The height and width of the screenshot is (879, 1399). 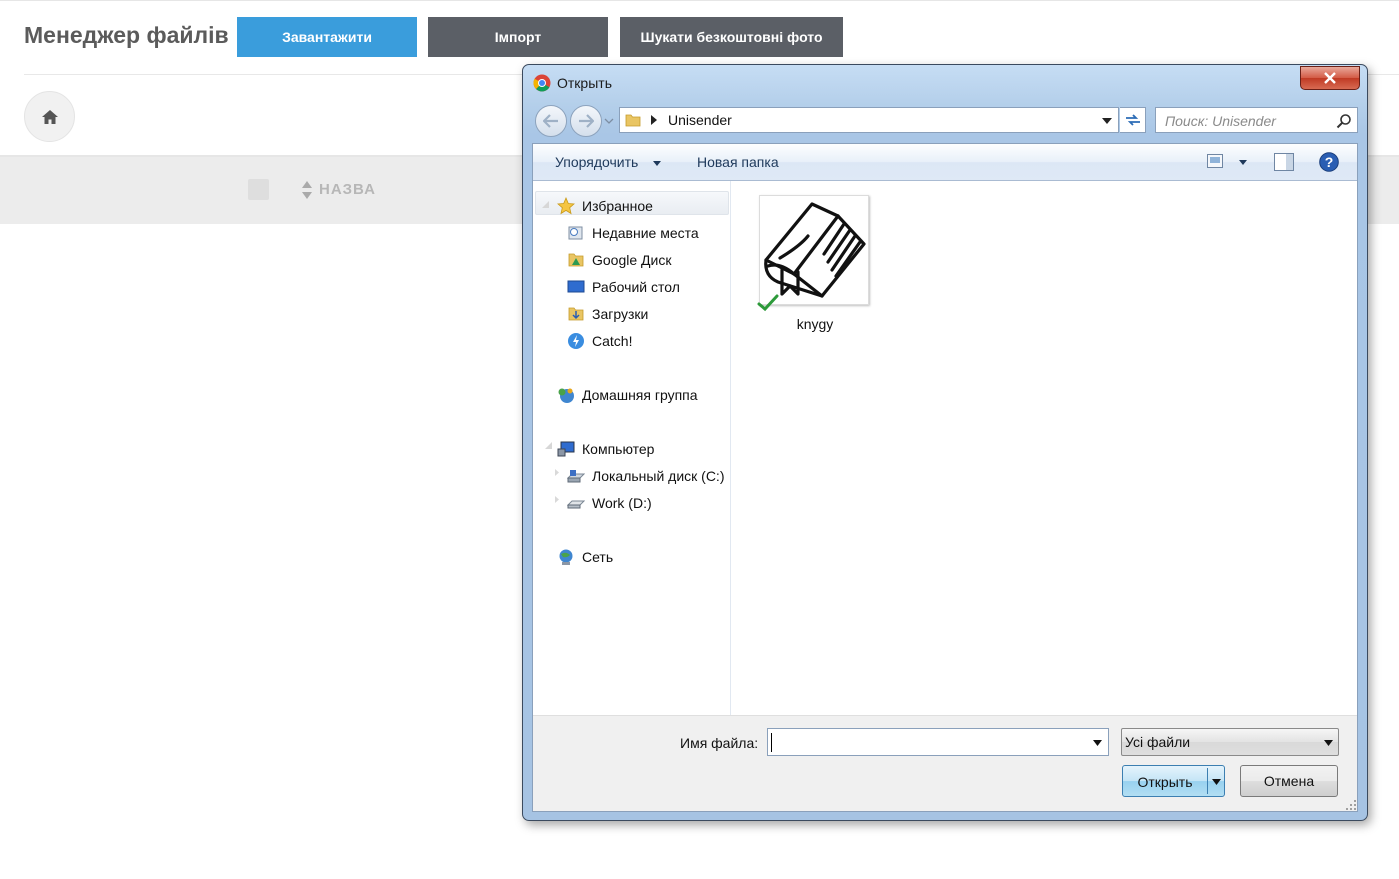 I want to click on nav-favorites: Избранное, so click(x=605, y=206).